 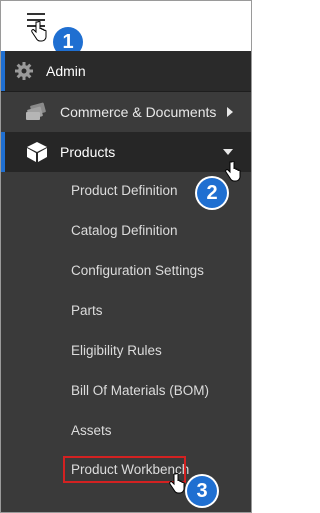 I want to click on nav-item-products: Products, so click(x=126, y=152).